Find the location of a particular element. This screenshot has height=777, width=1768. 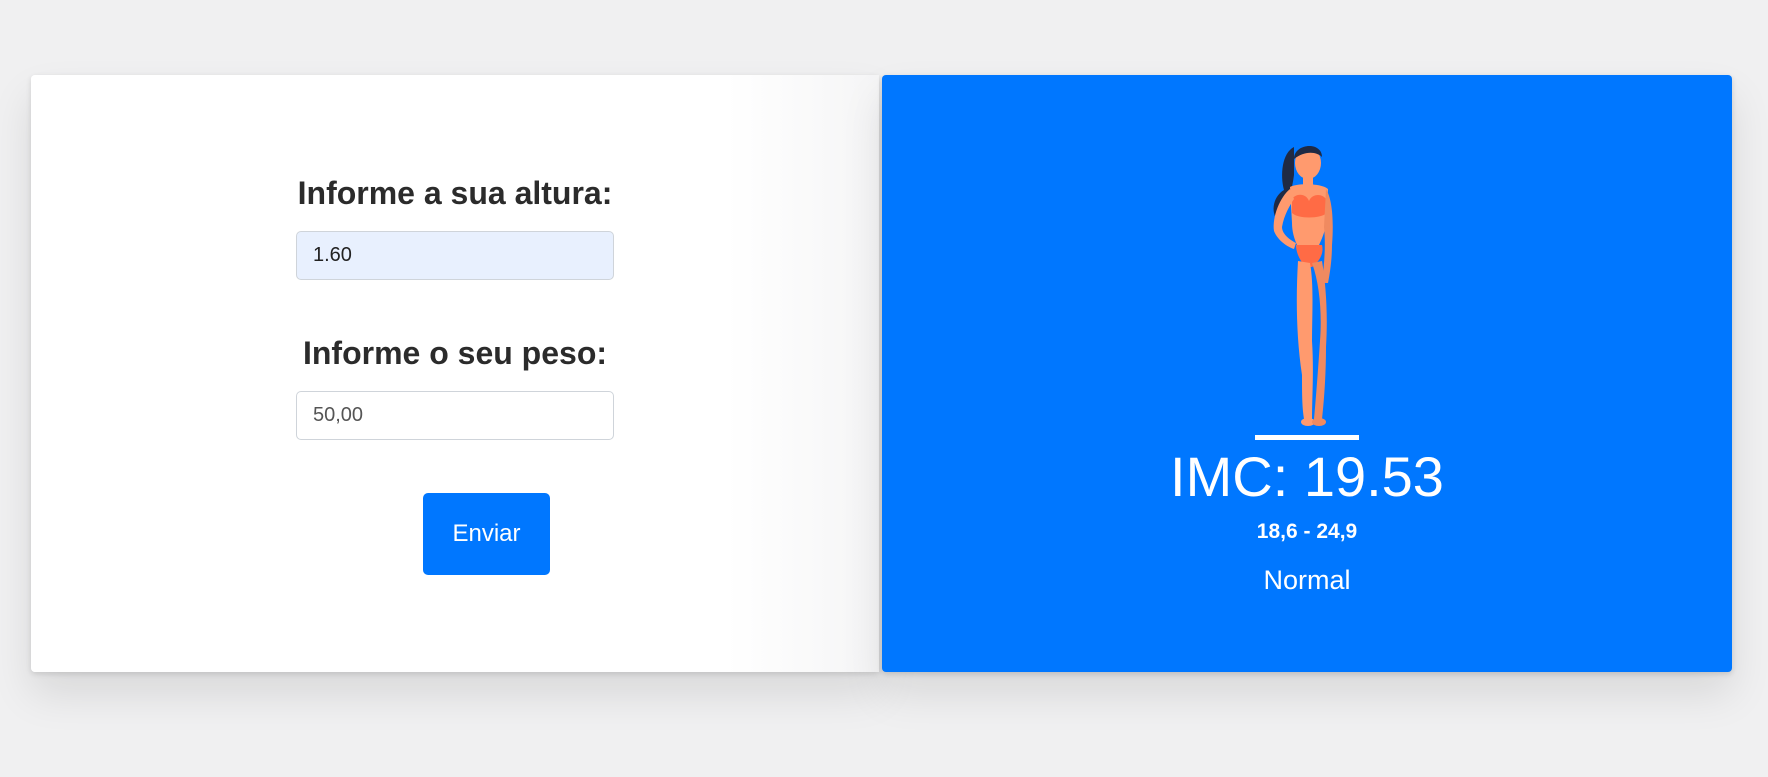

height-label: Informe a sua altura: is located at coordinates (455, 193).